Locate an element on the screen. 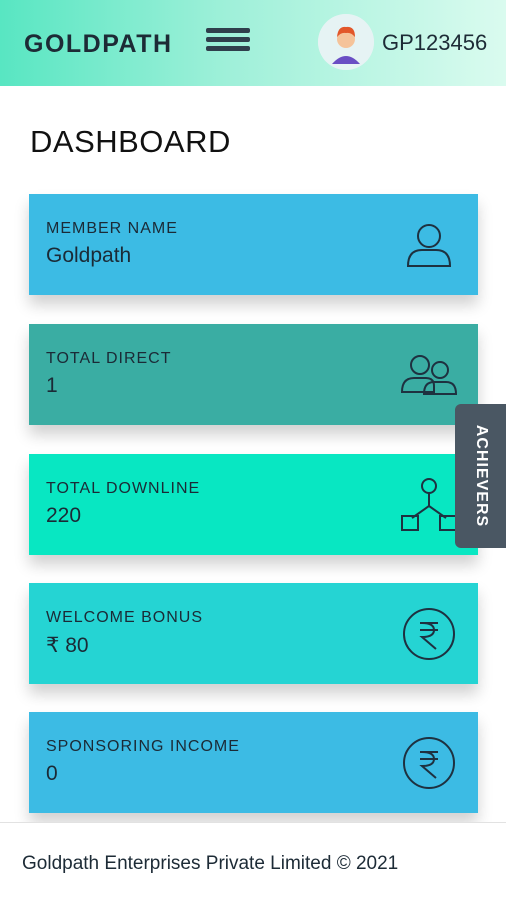 Image resolution: width=506 pixels, height=900 pixels. member-name-card: MEMBER NAME Goldpath is located at coordinates (253, 244).